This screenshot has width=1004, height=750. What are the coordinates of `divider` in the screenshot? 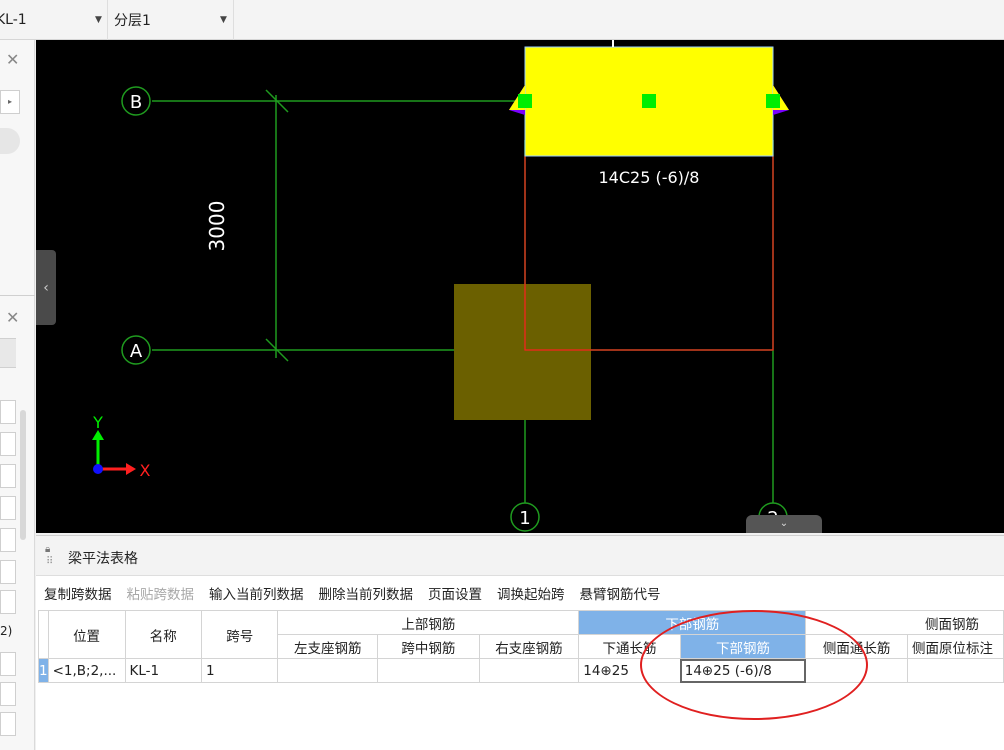 It's located at (17, 295).